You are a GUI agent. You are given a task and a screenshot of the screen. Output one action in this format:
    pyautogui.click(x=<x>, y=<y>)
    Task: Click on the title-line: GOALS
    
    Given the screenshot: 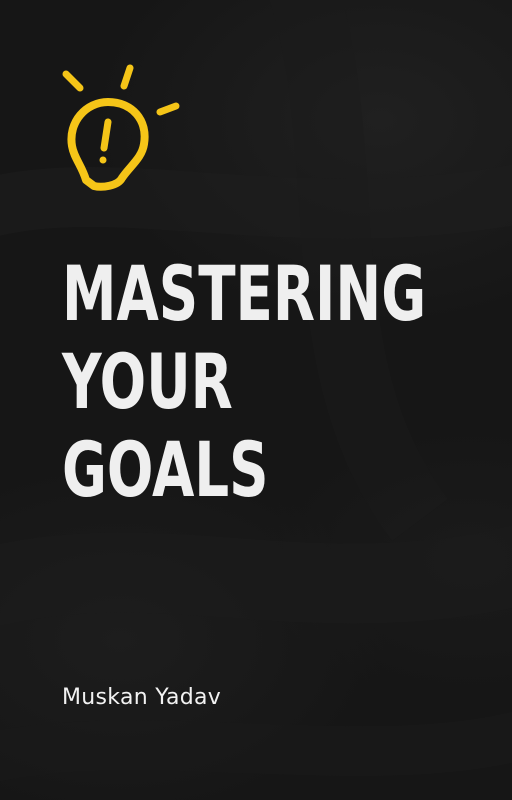 What is the action you would take?
    pyautogui.click(x=165, y=469)
    